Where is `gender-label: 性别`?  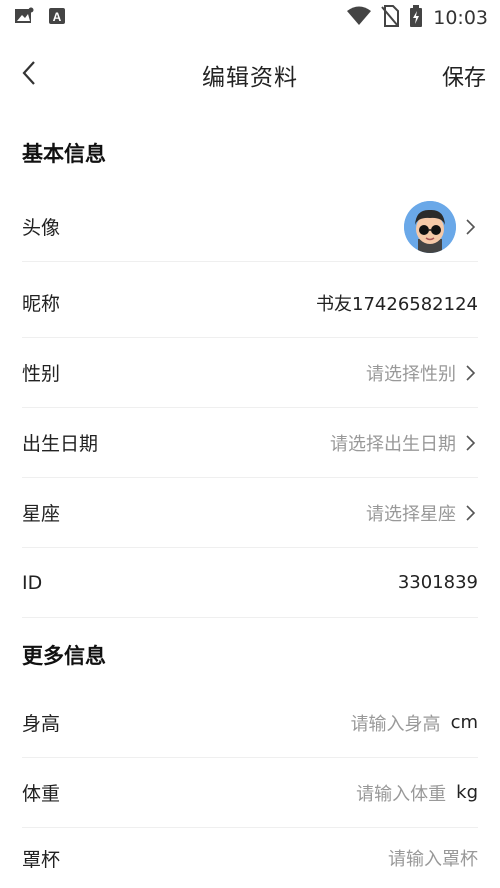 gender-label: 性别 is located at coordinates (41, 374).